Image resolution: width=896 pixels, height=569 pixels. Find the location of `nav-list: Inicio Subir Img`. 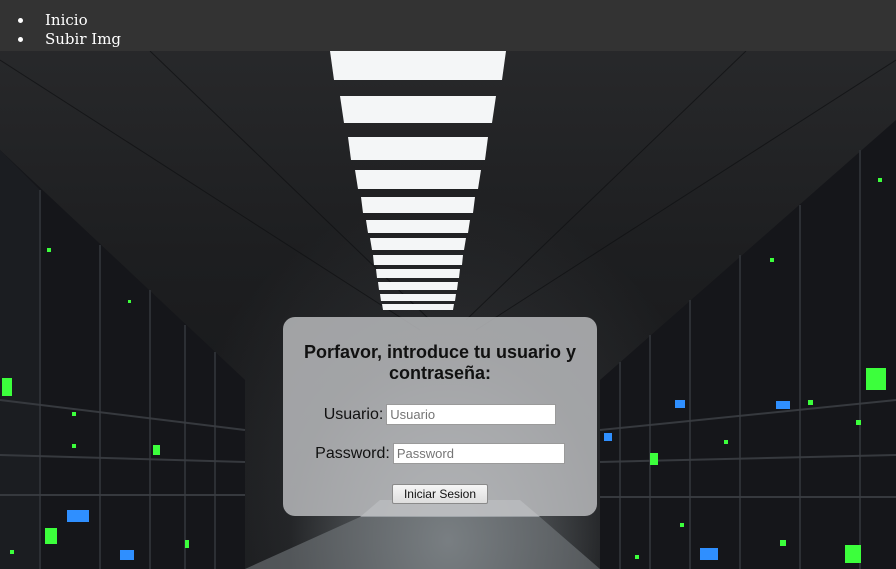

nav-list: Inicio Subir Img is located at coordinates (448, 24).